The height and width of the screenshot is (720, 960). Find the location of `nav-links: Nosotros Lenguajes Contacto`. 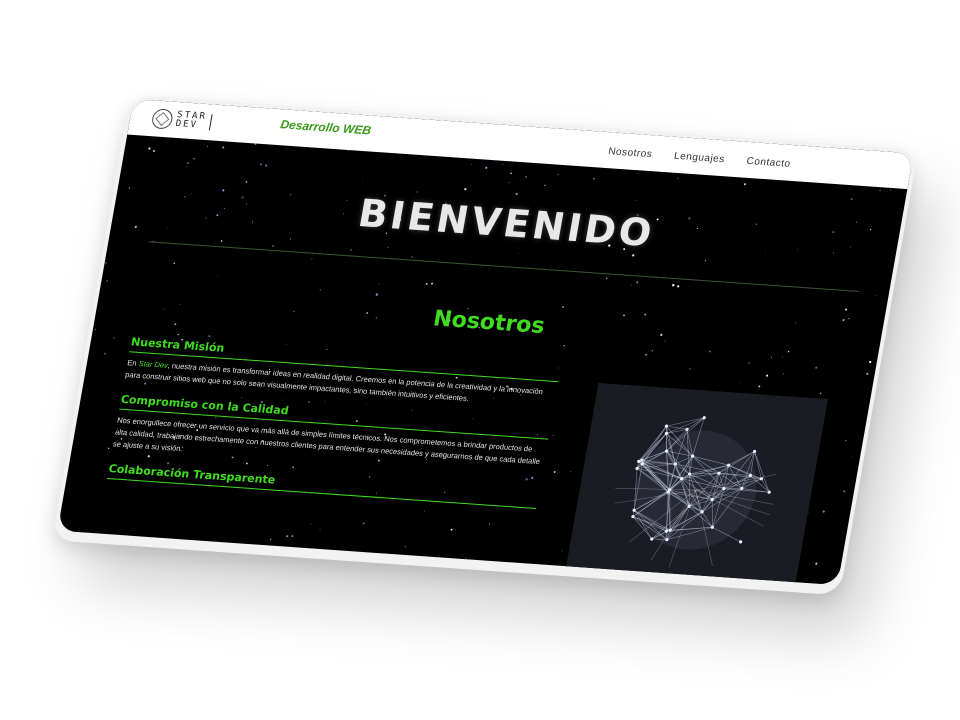

nav-links: Nosotros Lenguajes Contacto is located at coordinates (699, 158).